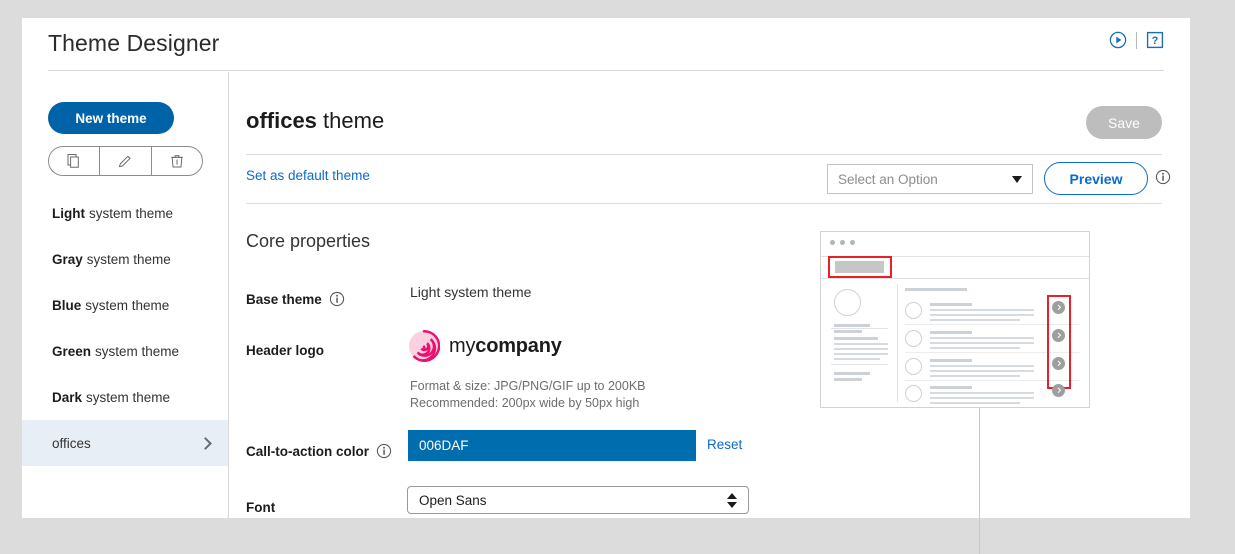 Image resolution: width=1235 pixels, height=554 pixels. I want to click on sidebar-item-green-system-theme: Green system theme, so click(125, 351).